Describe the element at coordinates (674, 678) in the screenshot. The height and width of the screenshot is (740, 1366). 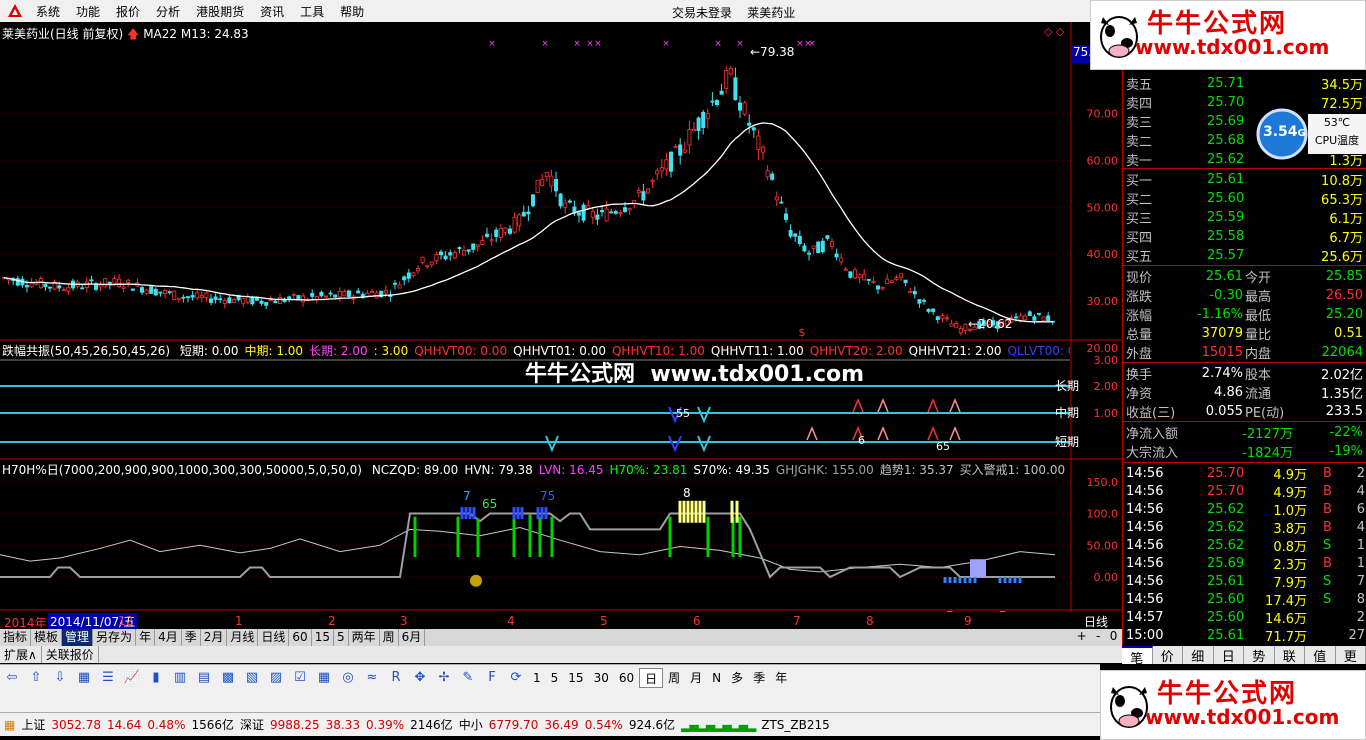
I see `period-button: 周` at that location.